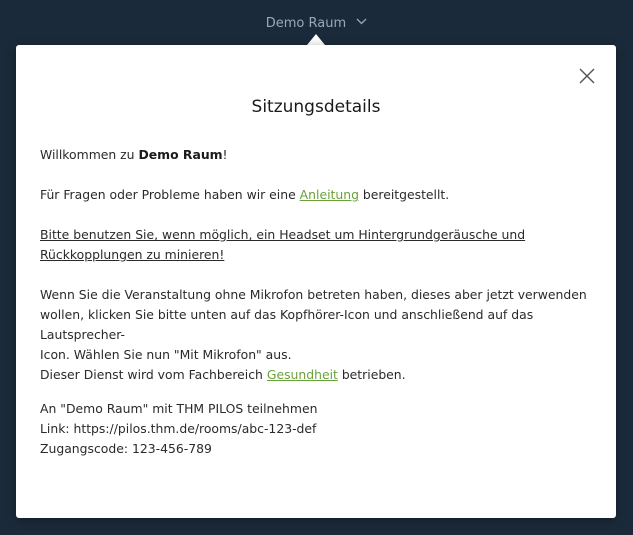  Describe the element at coordinates (179, 408) in the screenshot. I see `access-info-title: An "Demo Raum" mit THM PILOS teilnehmen` at that location.